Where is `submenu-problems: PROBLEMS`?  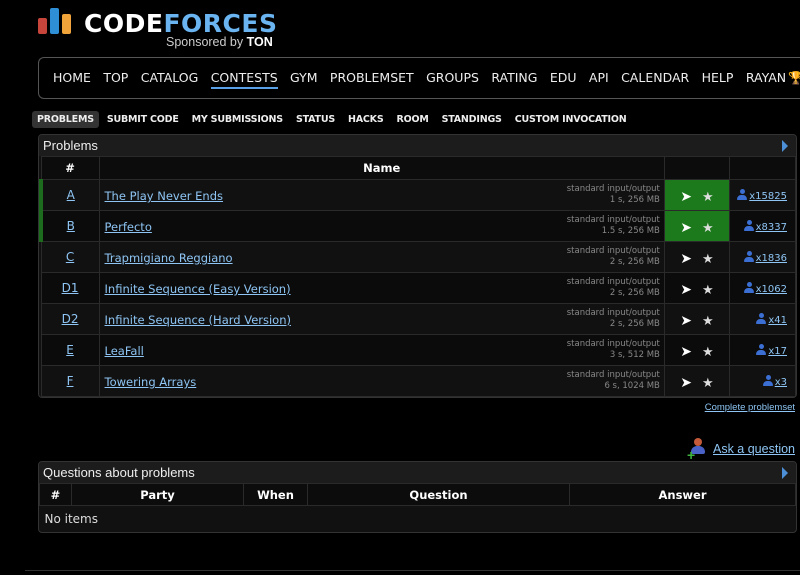 submenu-problems: PROBLEMS is located at coordinates (65, 119).